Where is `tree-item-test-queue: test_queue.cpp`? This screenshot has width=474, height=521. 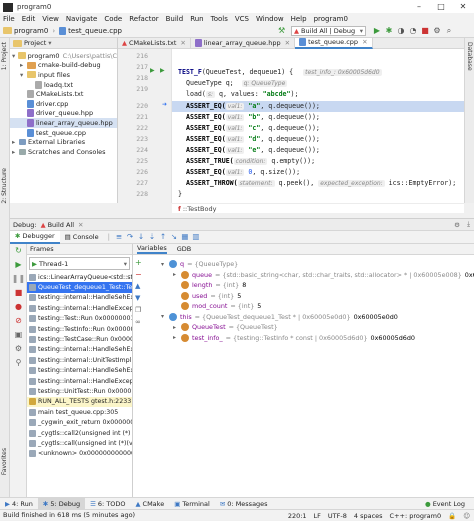
tree-item-test-queue: test_queue.cpp is located at coordinates (63, 133).